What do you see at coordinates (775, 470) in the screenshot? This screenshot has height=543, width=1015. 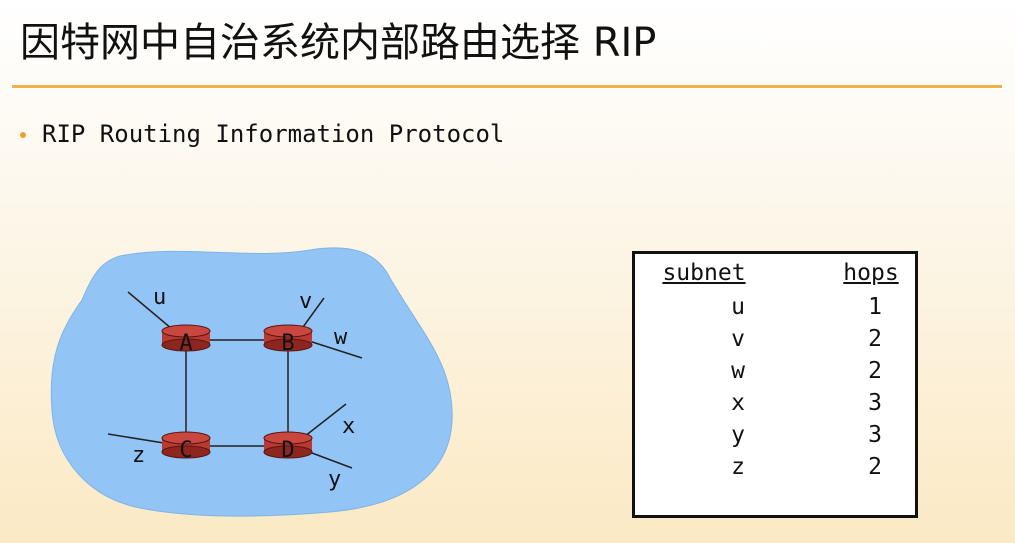 I see `table-row: z 2` at bounding box center [775, 470].